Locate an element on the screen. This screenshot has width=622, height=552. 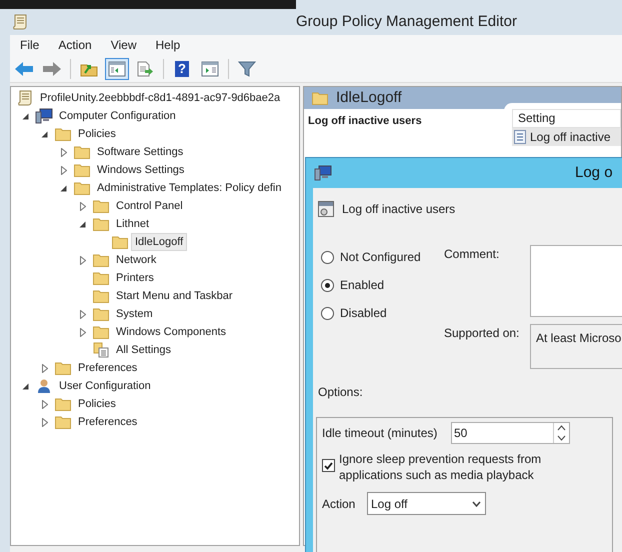
tree-item: Printers is located at coordinates (135, 278).